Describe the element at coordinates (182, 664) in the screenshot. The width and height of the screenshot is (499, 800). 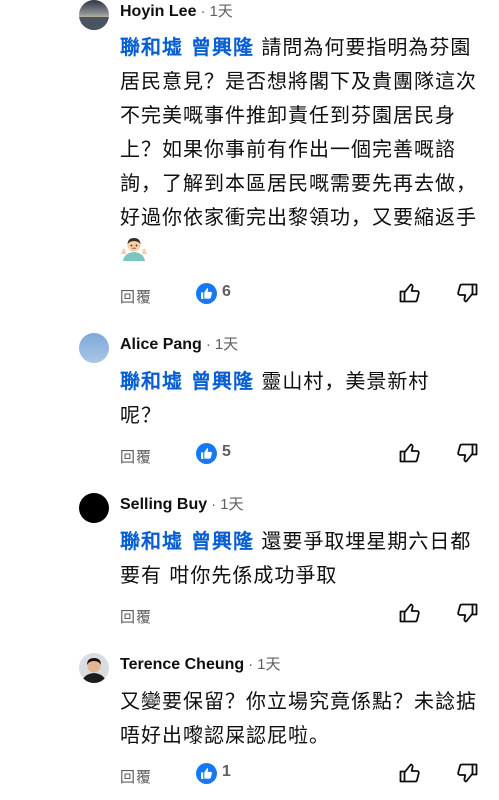
I see `author-name: Terence Cheung` at that location.